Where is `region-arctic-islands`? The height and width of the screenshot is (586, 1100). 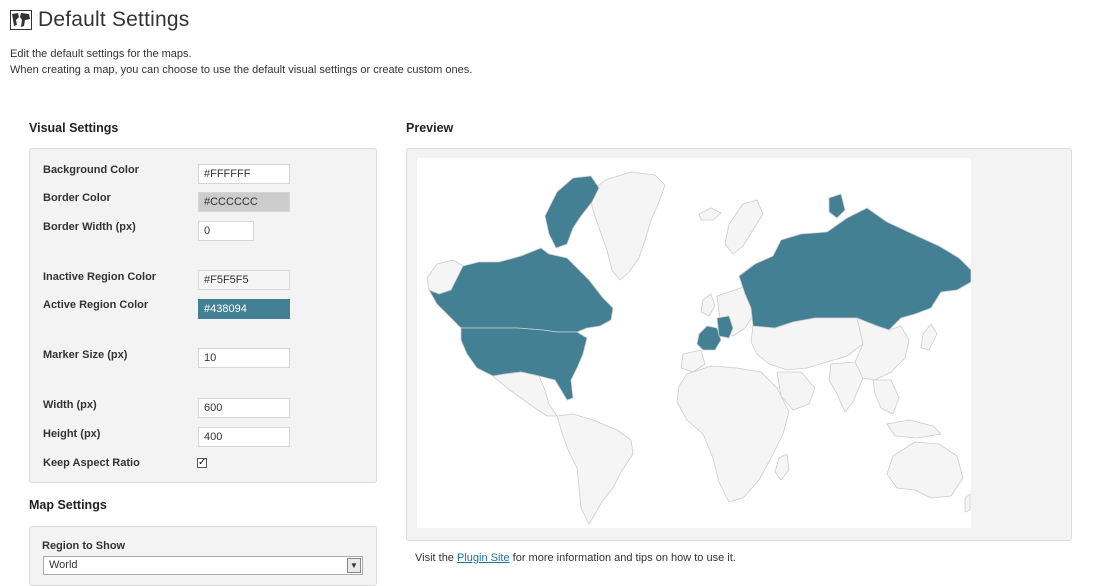
region-arctic-islands is located at coordinates (572, 212).